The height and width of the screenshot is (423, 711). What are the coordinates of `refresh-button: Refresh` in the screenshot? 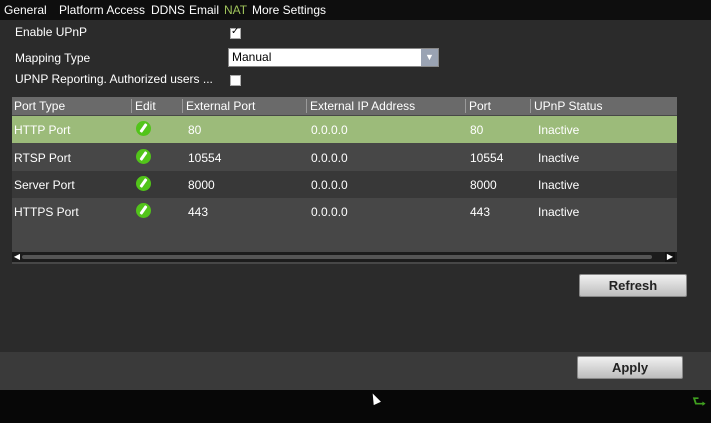 It's located at (633, 285).